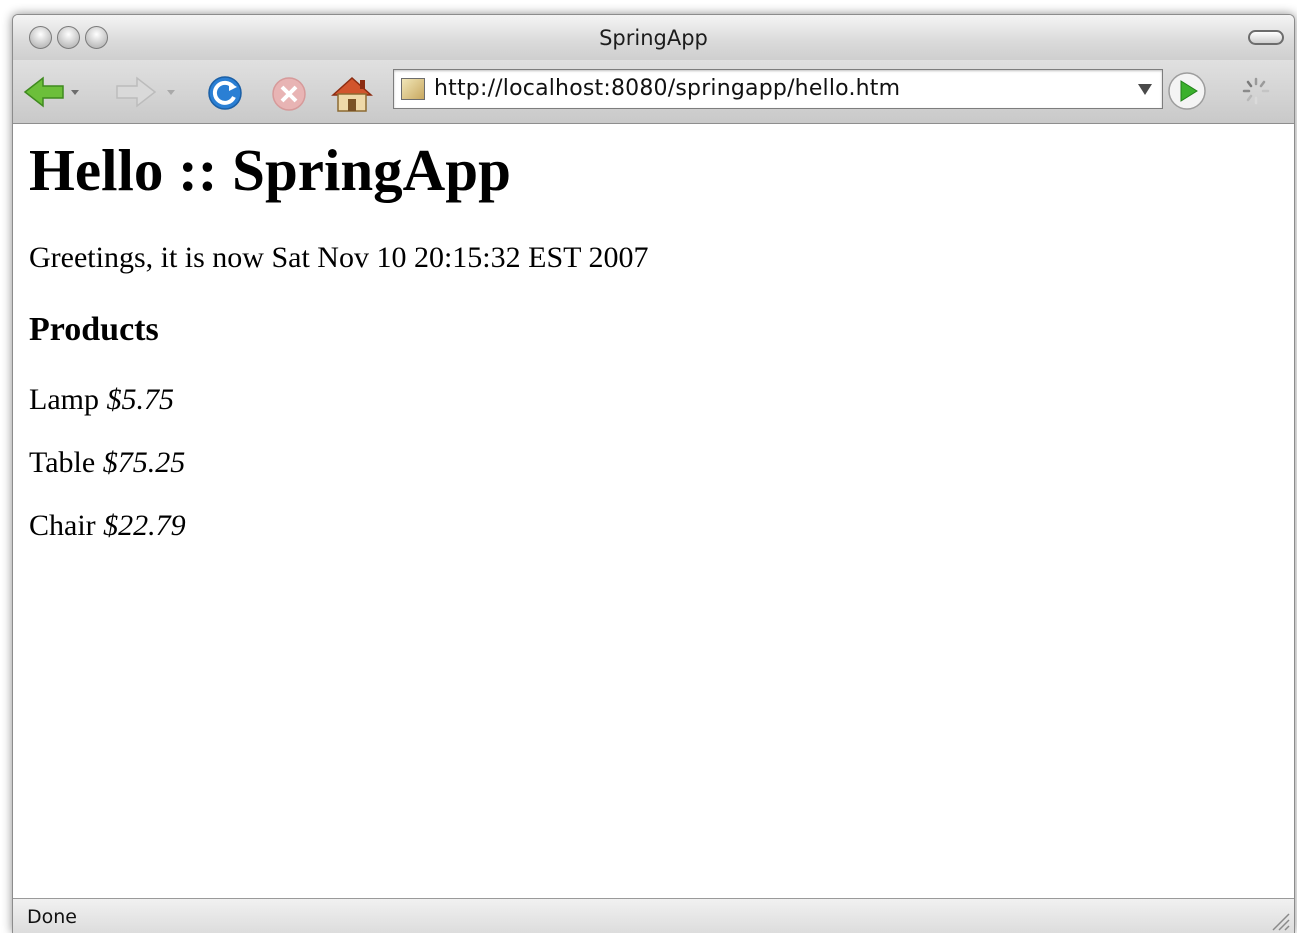  I want to click on reload-icon, so click(225, 93).